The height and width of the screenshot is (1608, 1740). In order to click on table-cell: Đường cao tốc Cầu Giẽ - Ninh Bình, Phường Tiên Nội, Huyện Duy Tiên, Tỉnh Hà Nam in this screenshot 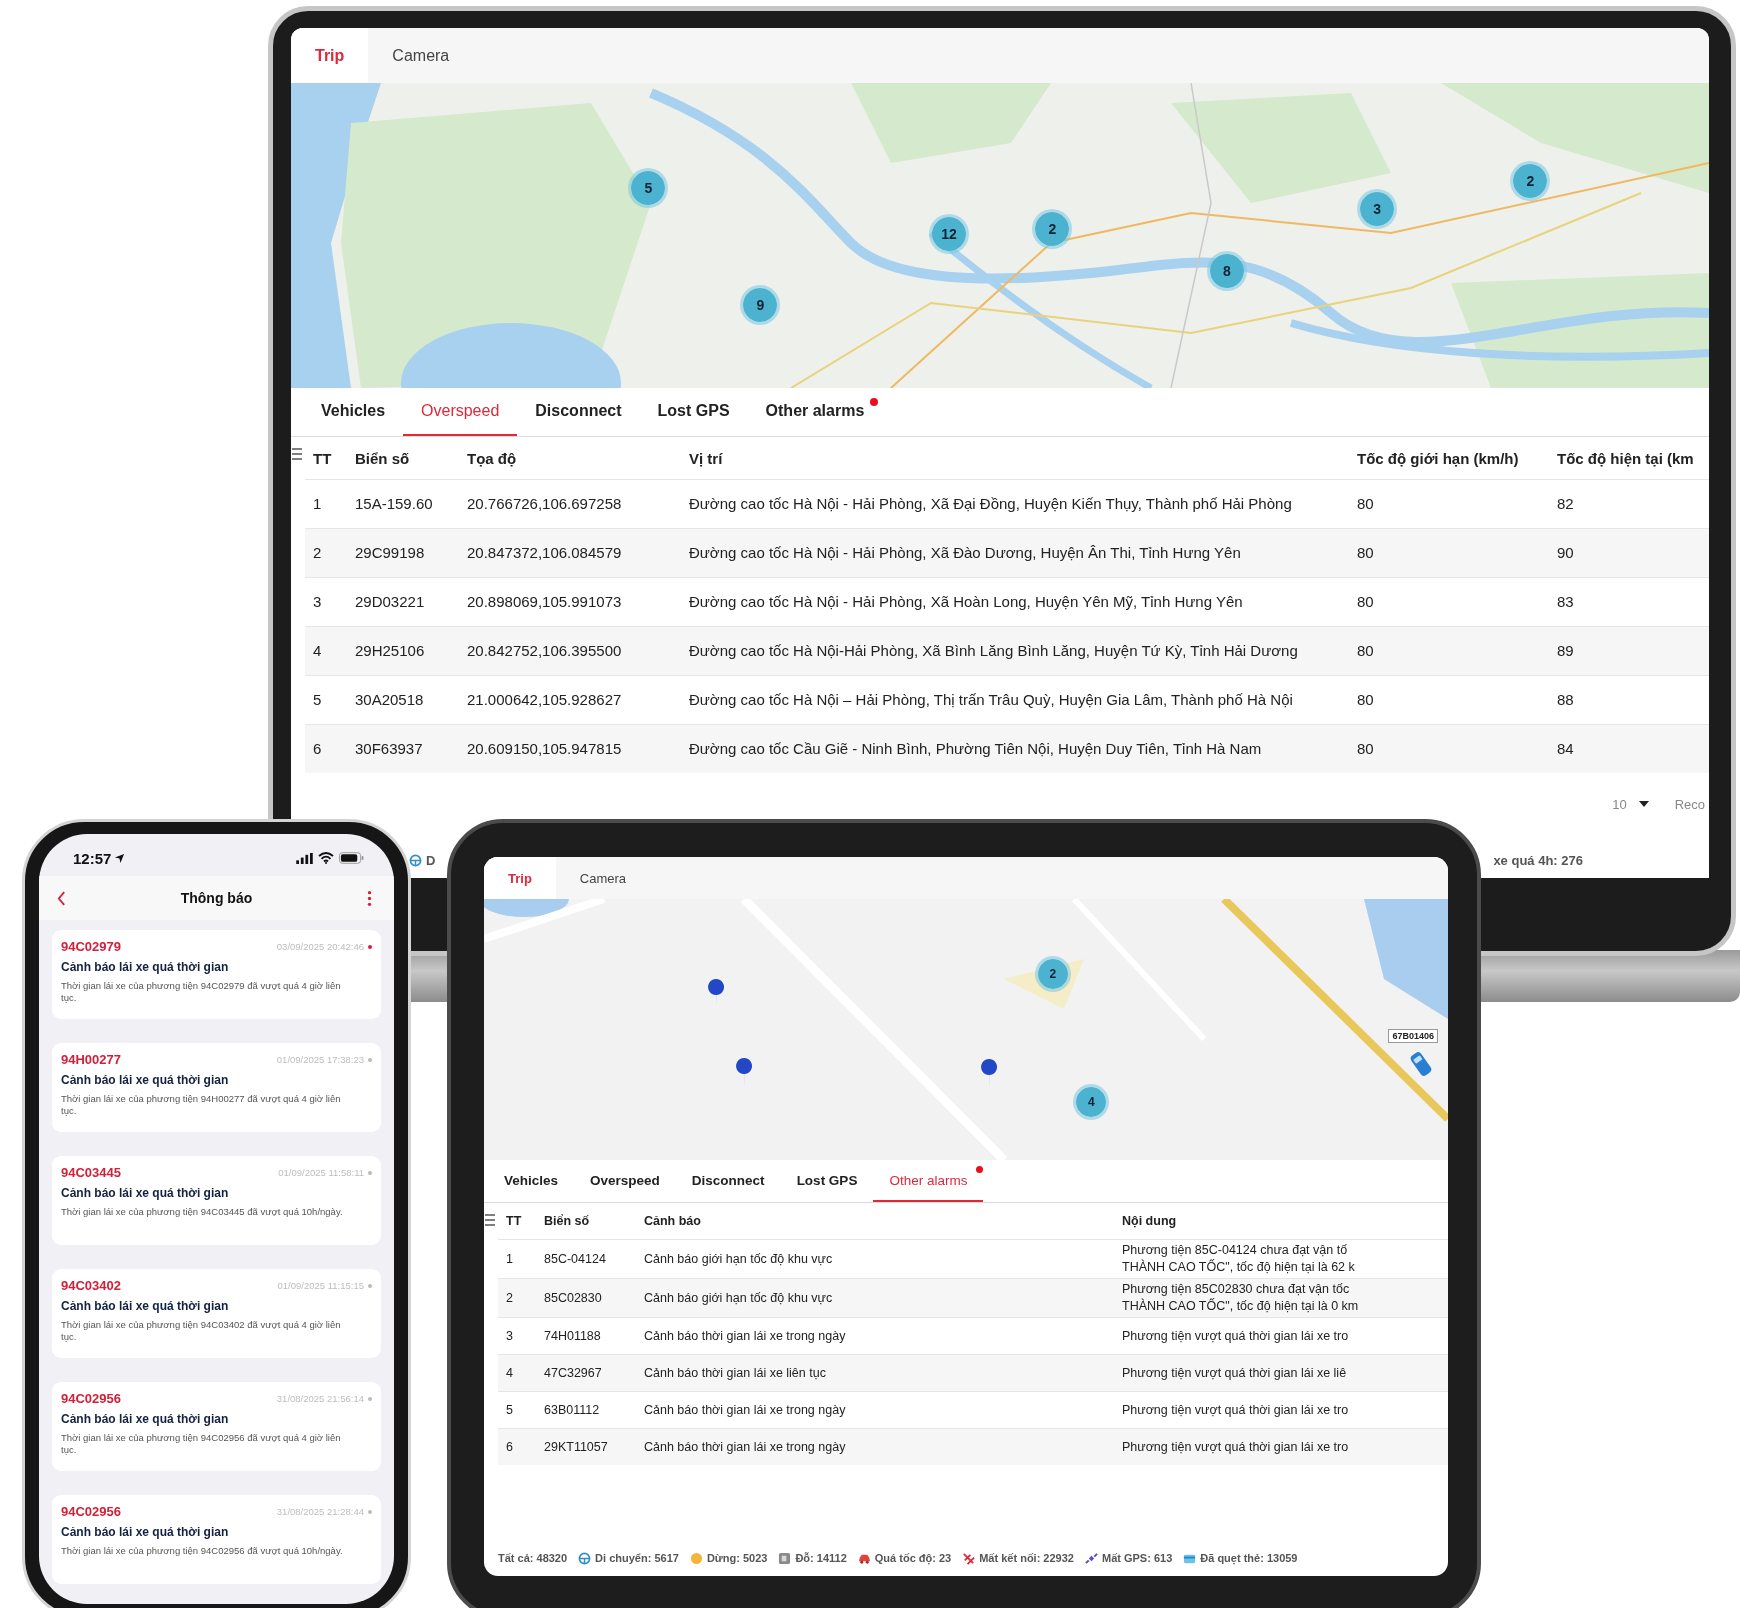, I will do `click(1015, 748)`.